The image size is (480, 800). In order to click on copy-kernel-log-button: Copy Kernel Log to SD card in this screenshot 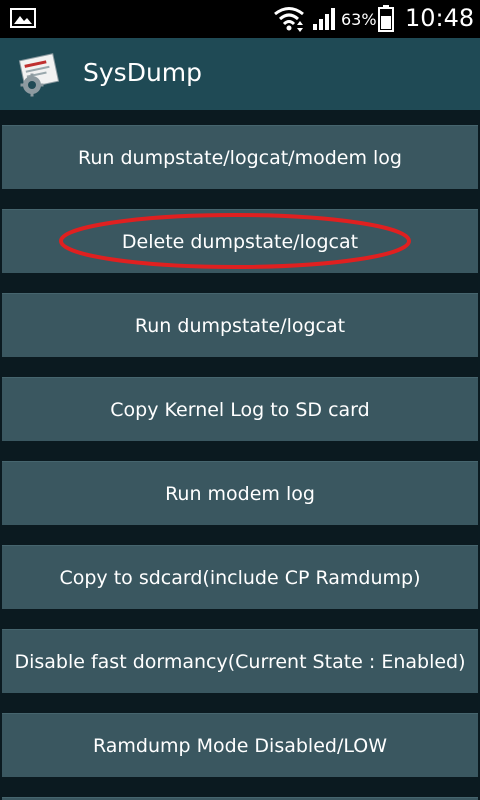, I will do `click(240, 409)`.